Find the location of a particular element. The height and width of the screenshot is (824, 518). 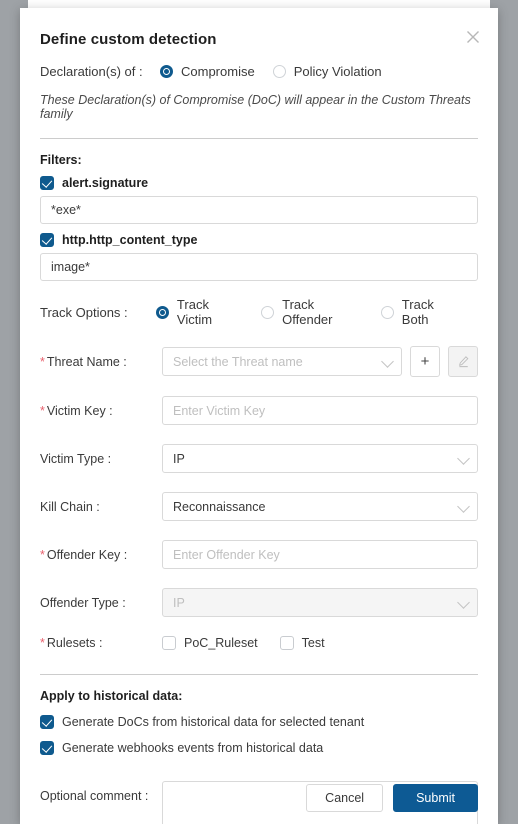

radio-track-both: Track Both is located at coordinates (420, 312).